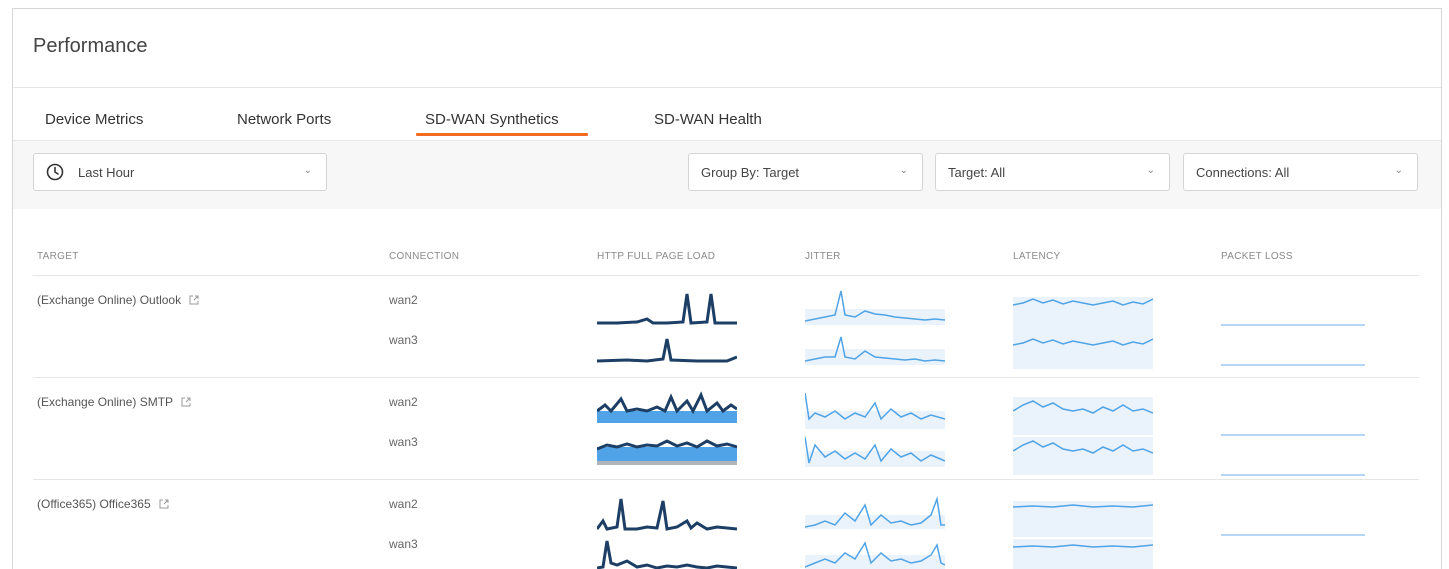  I want to click on tab-sd-wan-health: SD-WAN Health, so click(708, 119).